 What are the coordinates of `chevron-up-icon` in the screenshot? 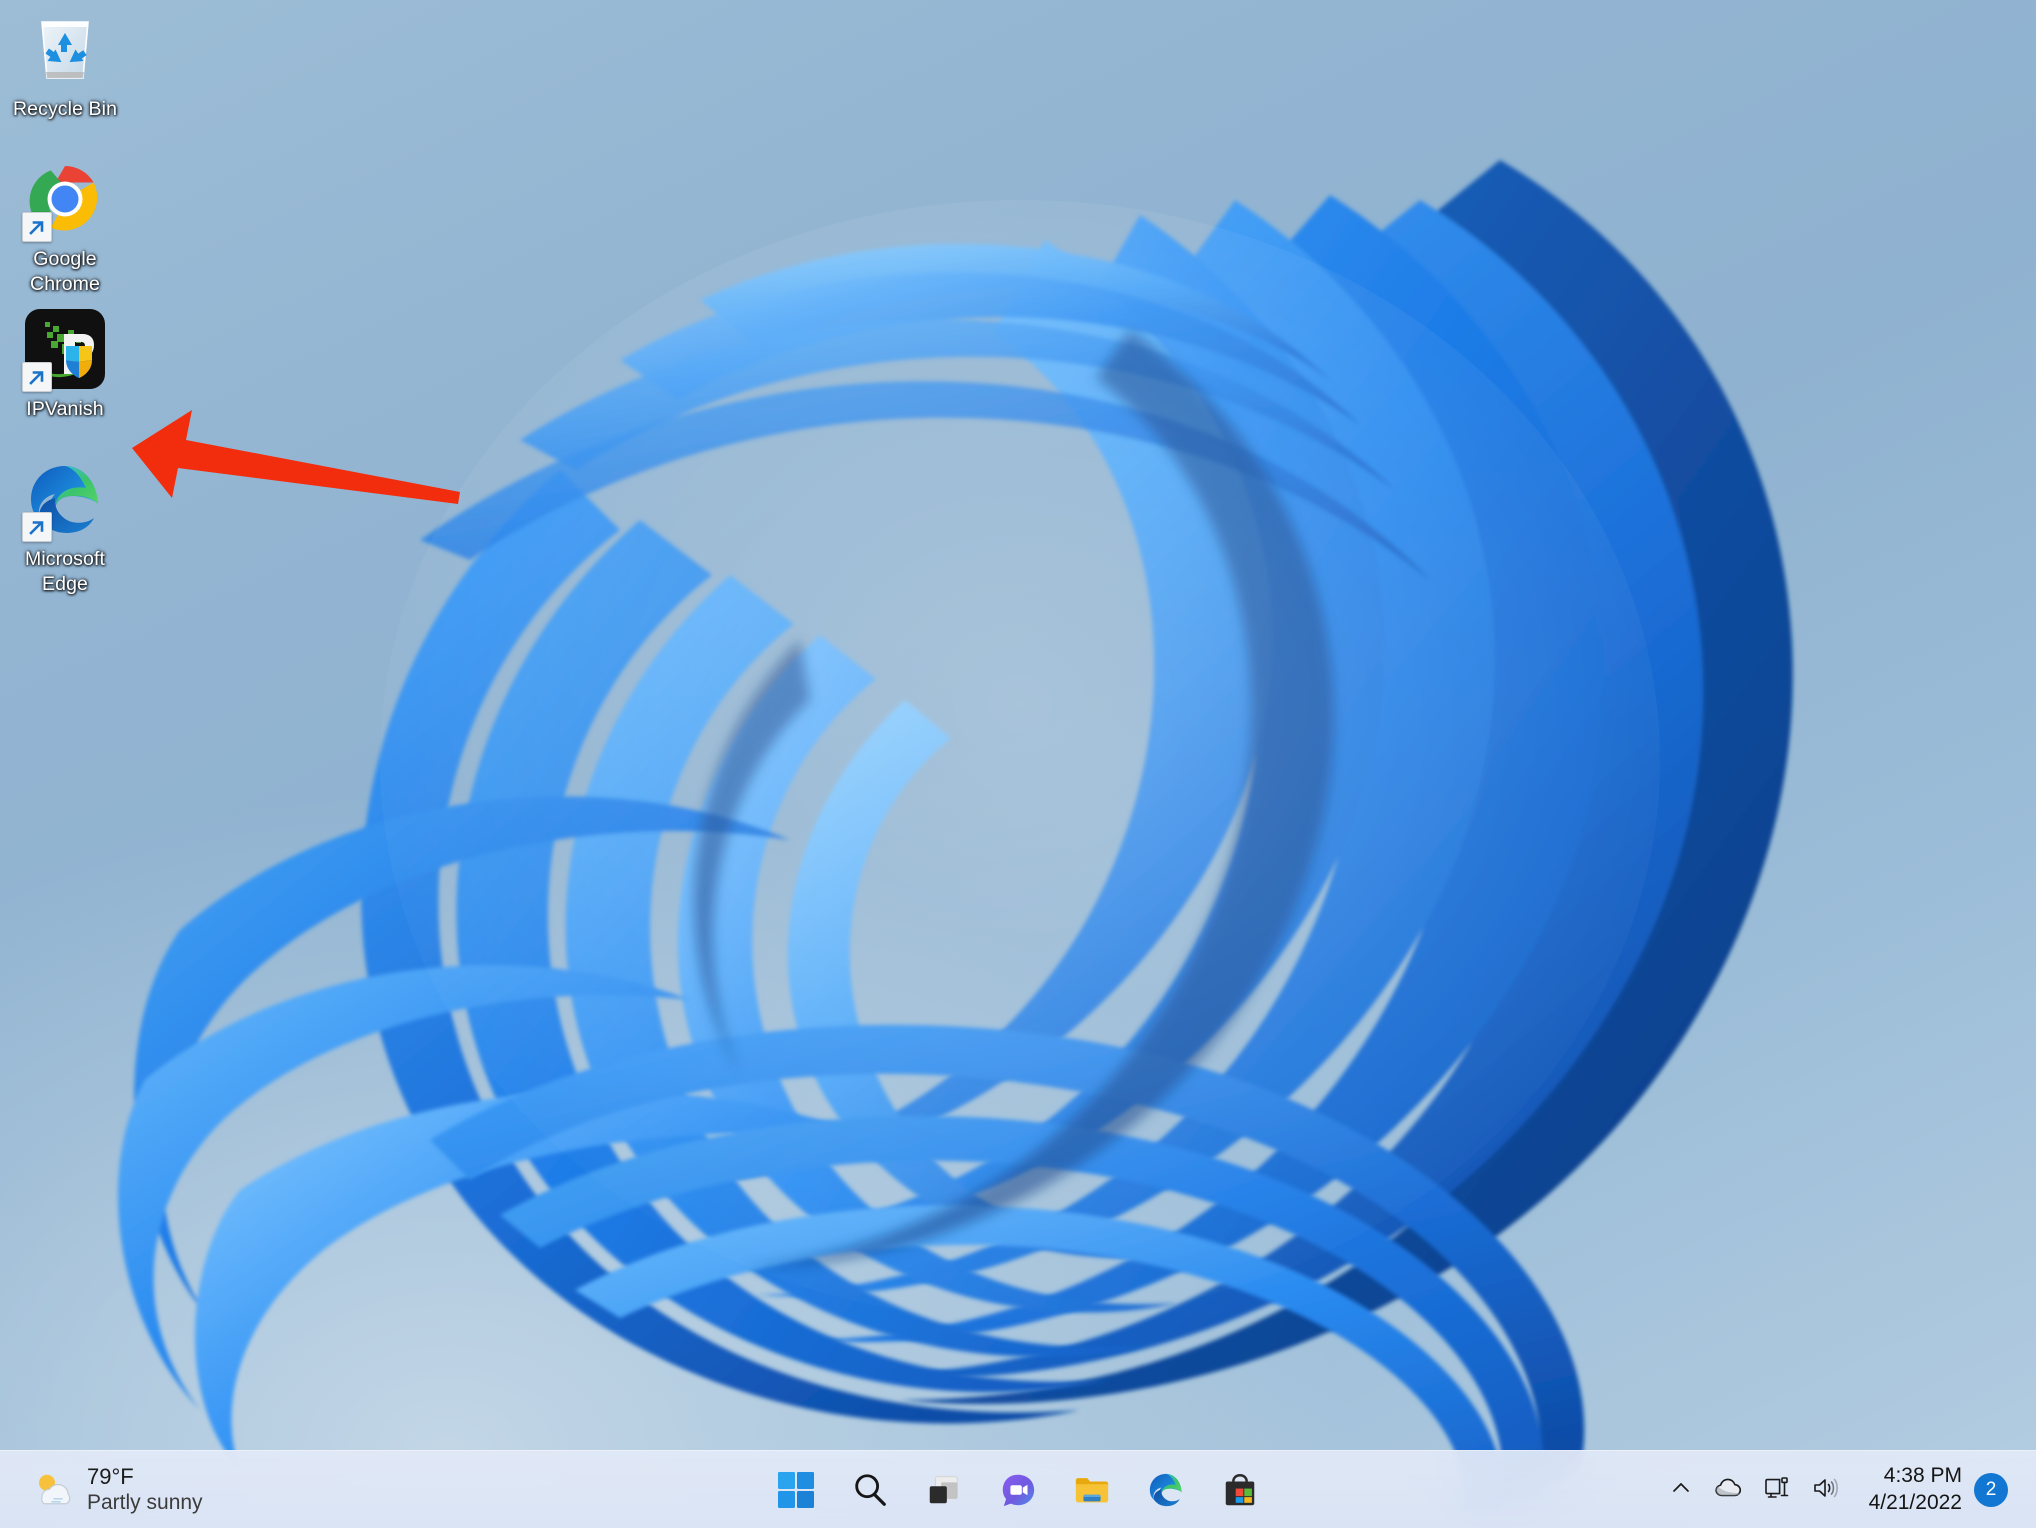 It's located at (1681, 1490).